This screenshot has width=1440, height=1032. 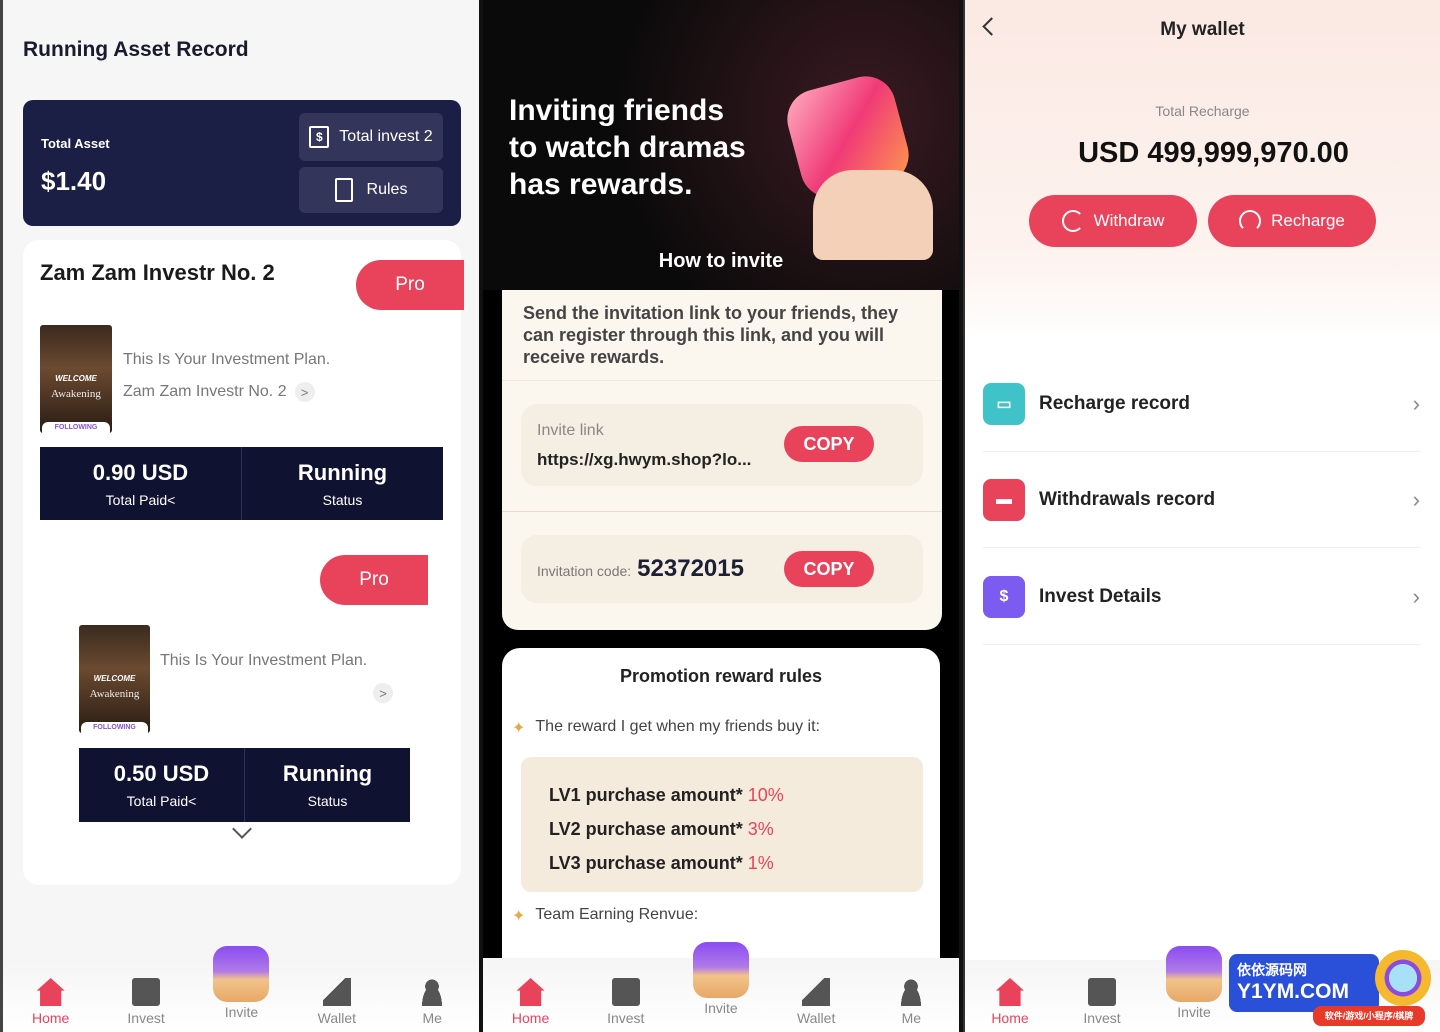 What do you see at coordinates (1272, 970) in the screenshot?
I see `watermark-line1: 依依源码网` at bounding box center [1272, 970].